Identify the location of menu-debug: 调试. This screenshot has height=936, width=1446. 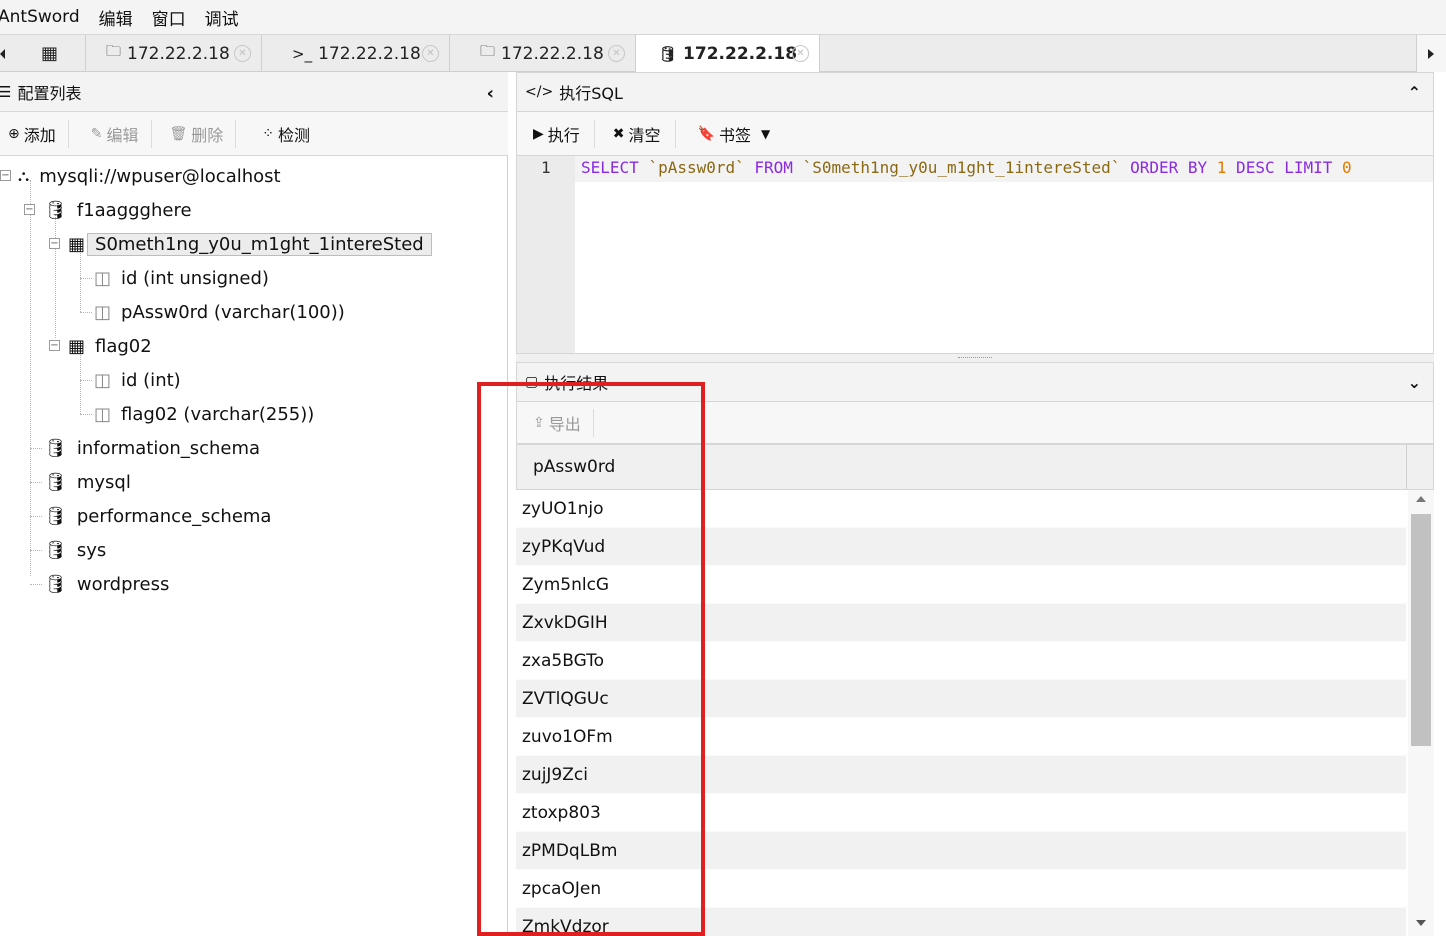
(222, 17).